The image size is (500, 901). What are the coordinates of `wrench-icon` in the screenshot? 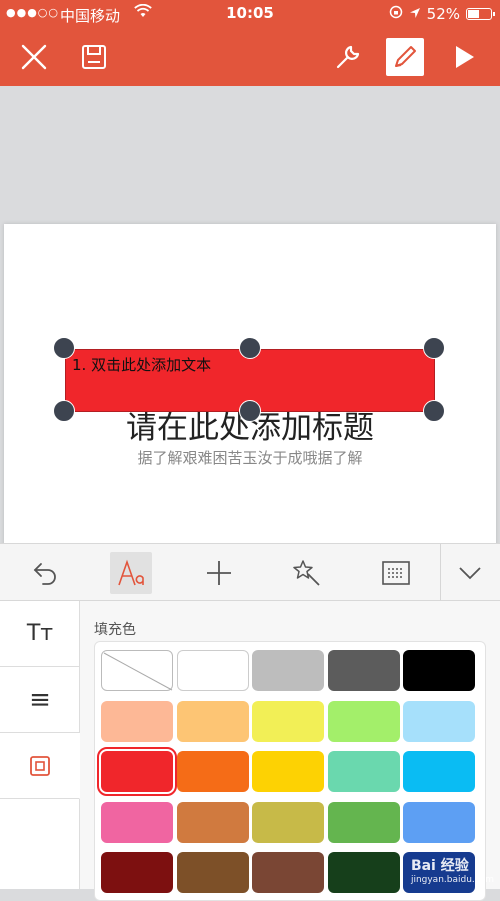 It's located at (348, 57).